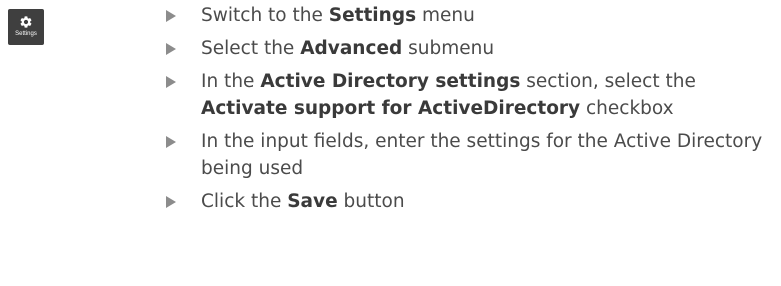 The height and width of the screenshot is (286, 781). I want to click on step-item: Click the Save button, so click(472, 201).